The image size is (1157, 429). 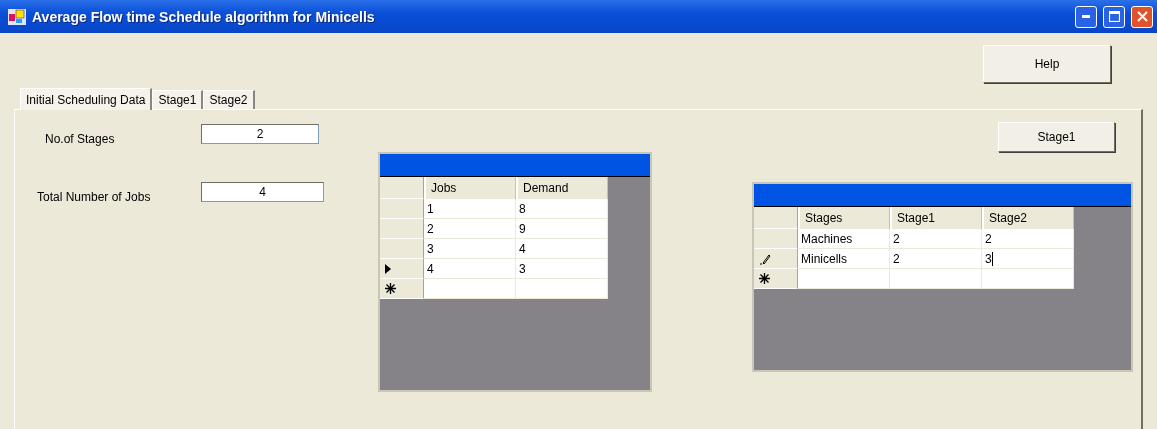 What do you see at coordinates (262, 192) in the screenshot?
I see `input-field: 4` at bounding box center [262, 192].